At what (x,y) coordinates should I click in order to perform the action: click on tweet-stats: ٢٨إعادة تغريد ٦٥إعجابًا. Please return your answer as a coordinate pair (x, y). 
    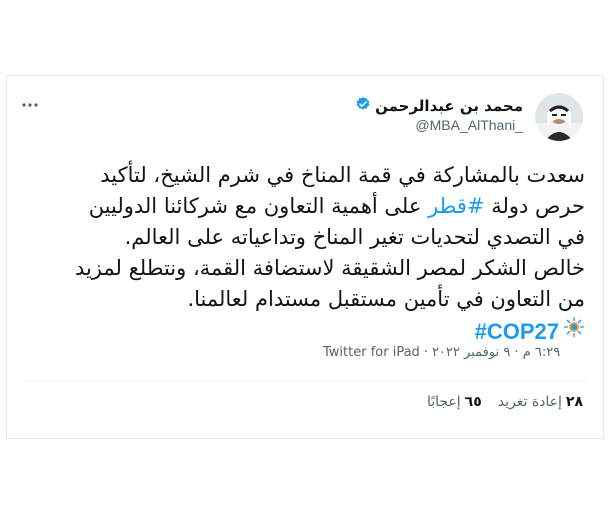
    Looking at the image, I should click on (505, 402).